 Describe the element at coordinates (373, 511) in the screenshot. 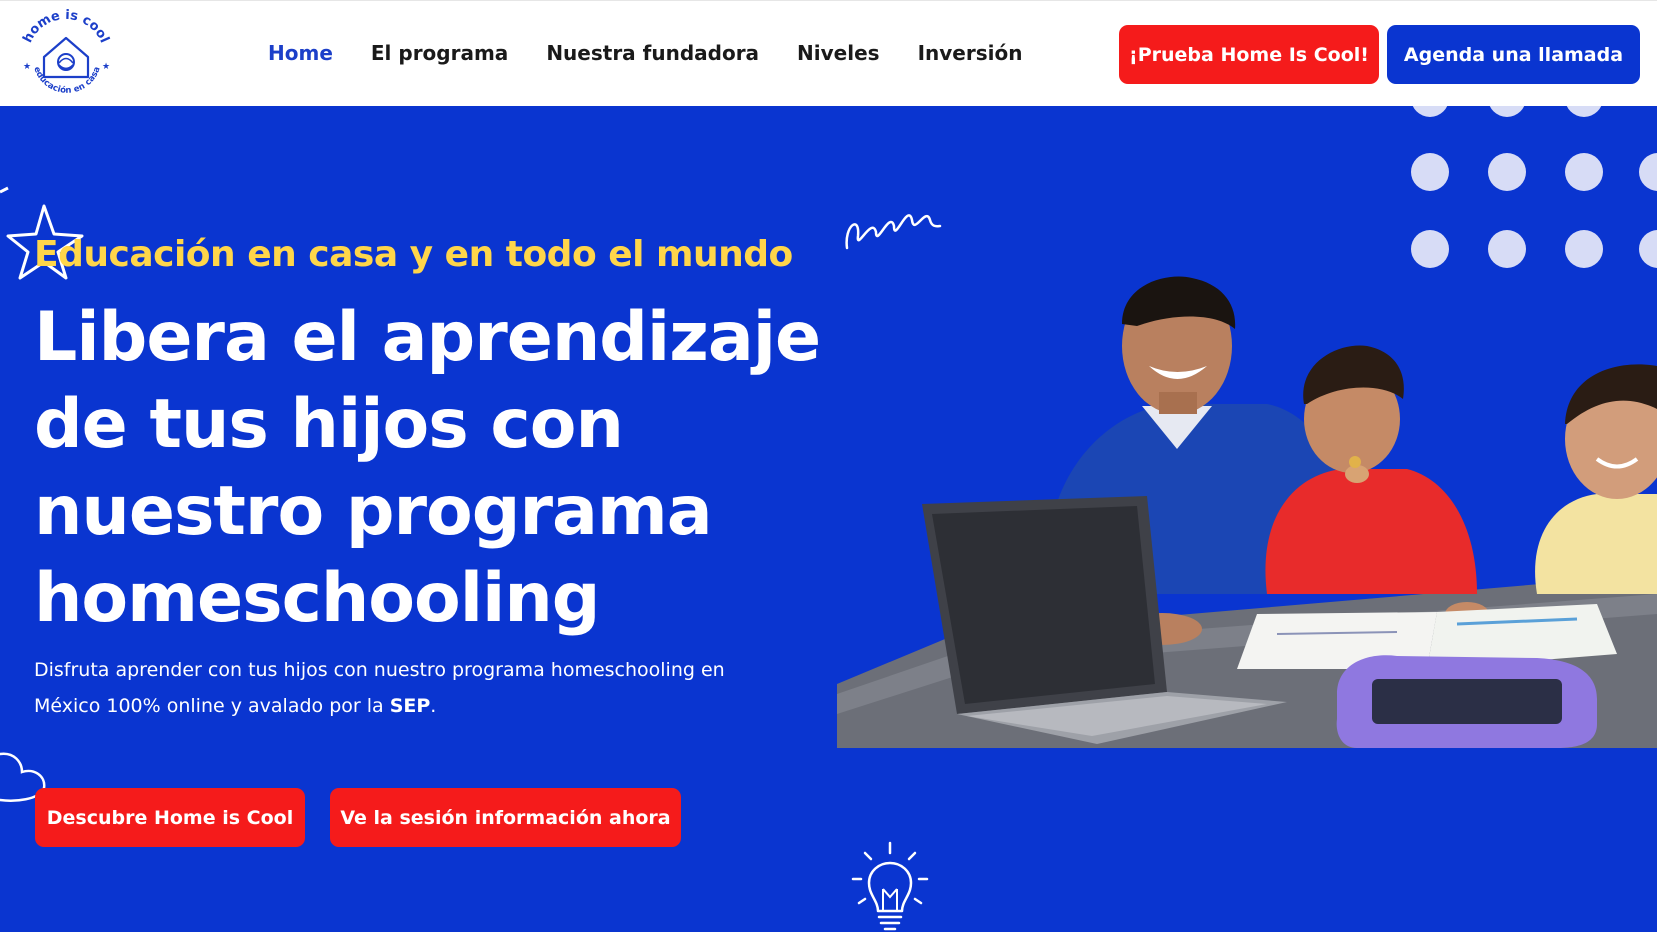

I see `headline-line-3: nuestro programa` at that location.